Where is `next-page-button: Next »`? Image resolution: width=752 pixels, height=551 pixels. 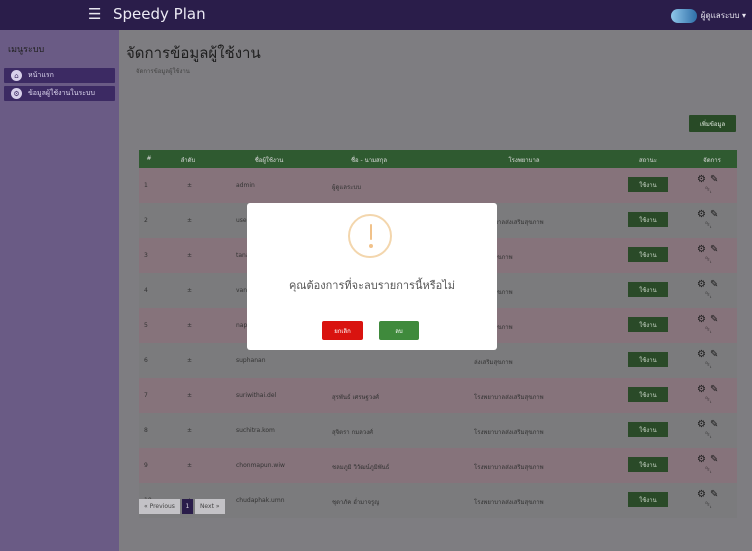
next-page-button: Next » is located at coordinates (209, 506).